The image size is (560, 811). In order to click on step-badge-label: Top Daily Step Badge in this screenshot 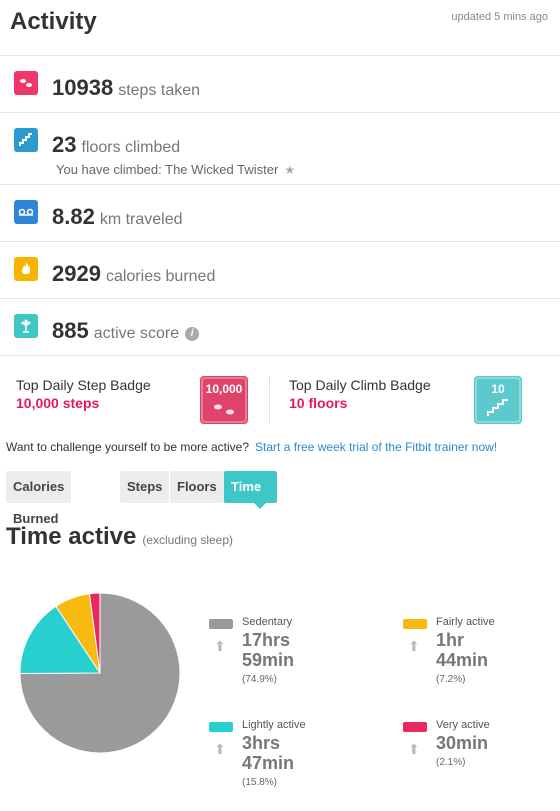, I will do `click(83, 385)`.